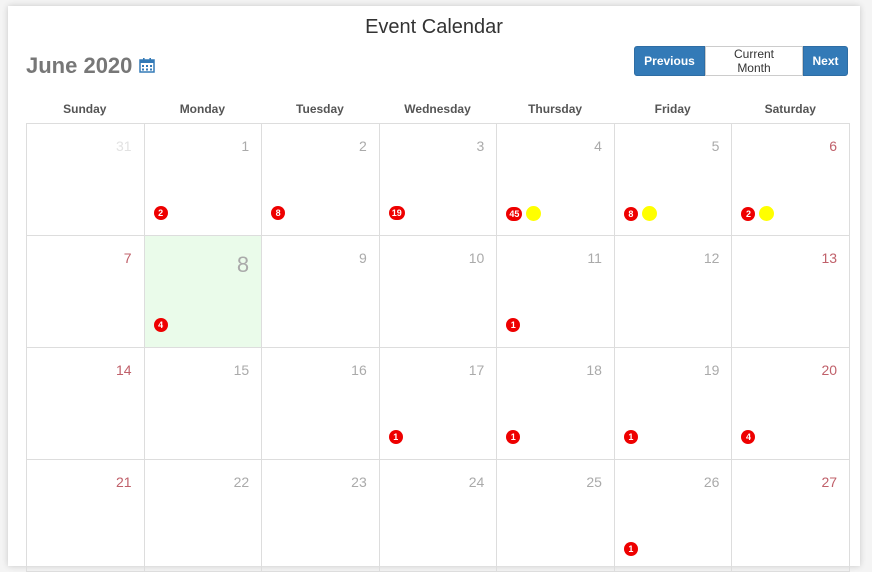 Image resolution: width=872 pixels, height=572 pixels. What do you see at coordinates (124, 146) in the screenshot?
I see `day-number: 31` at bounding box center [124, 146].